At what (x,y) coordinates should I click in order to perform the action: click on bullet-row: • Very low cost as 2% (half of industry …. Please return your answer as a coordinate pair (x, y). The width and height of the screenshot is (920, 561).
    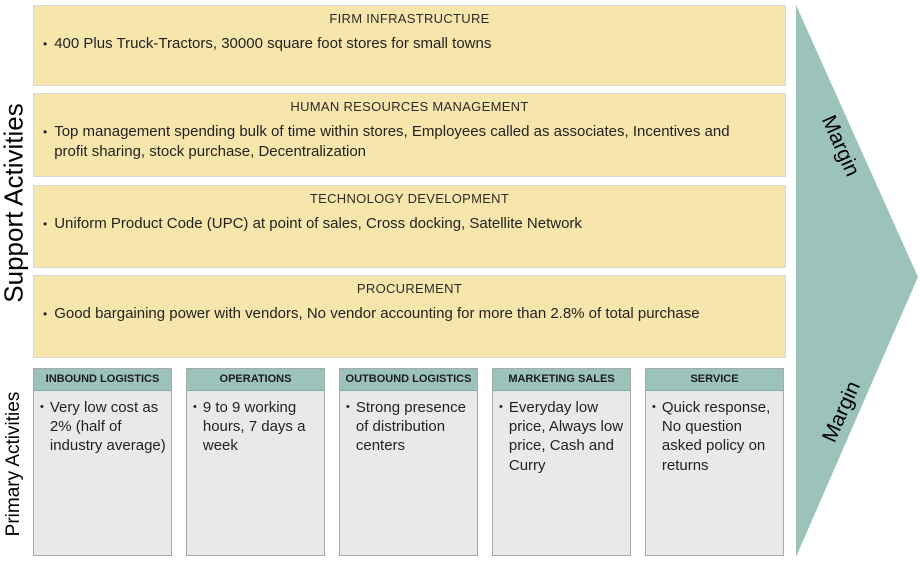
    Looking at the image, I should click on (102, 427).